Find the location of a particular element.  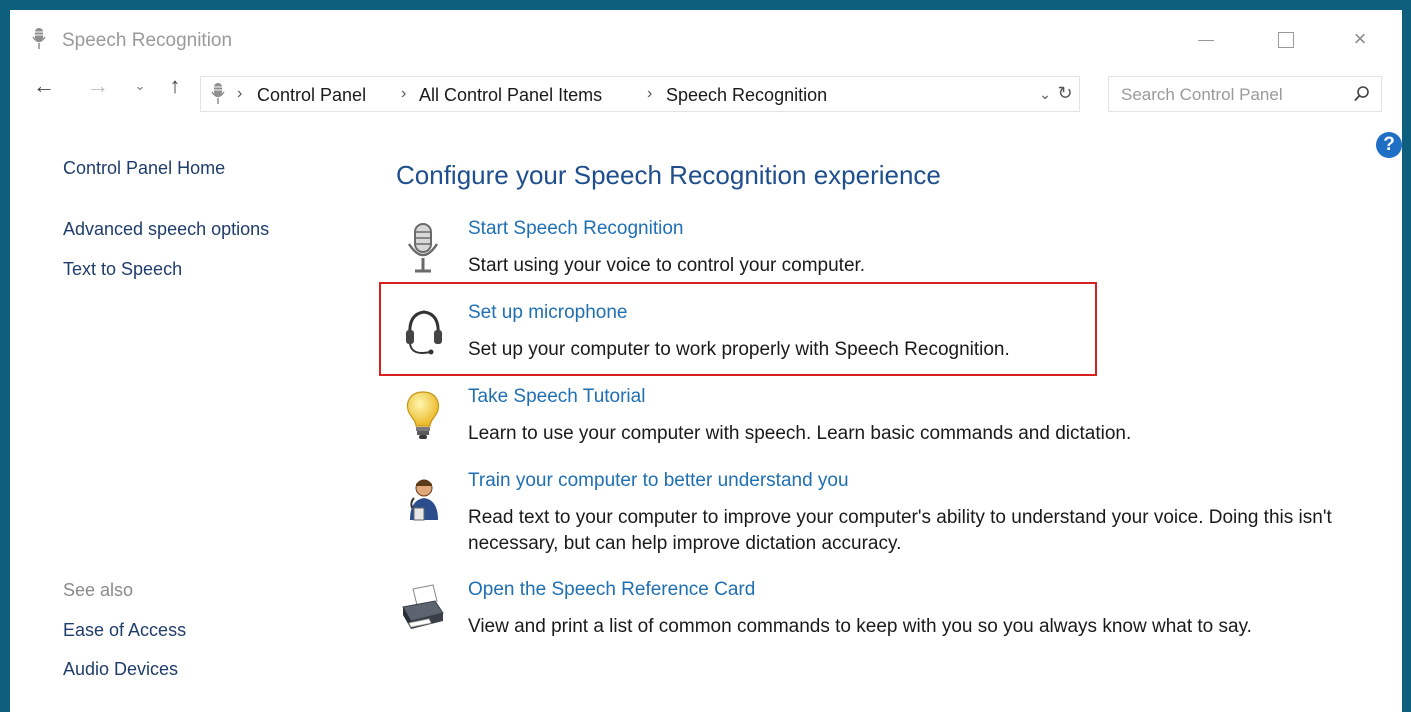

user-train-icon is located at coordinates (424, 500).